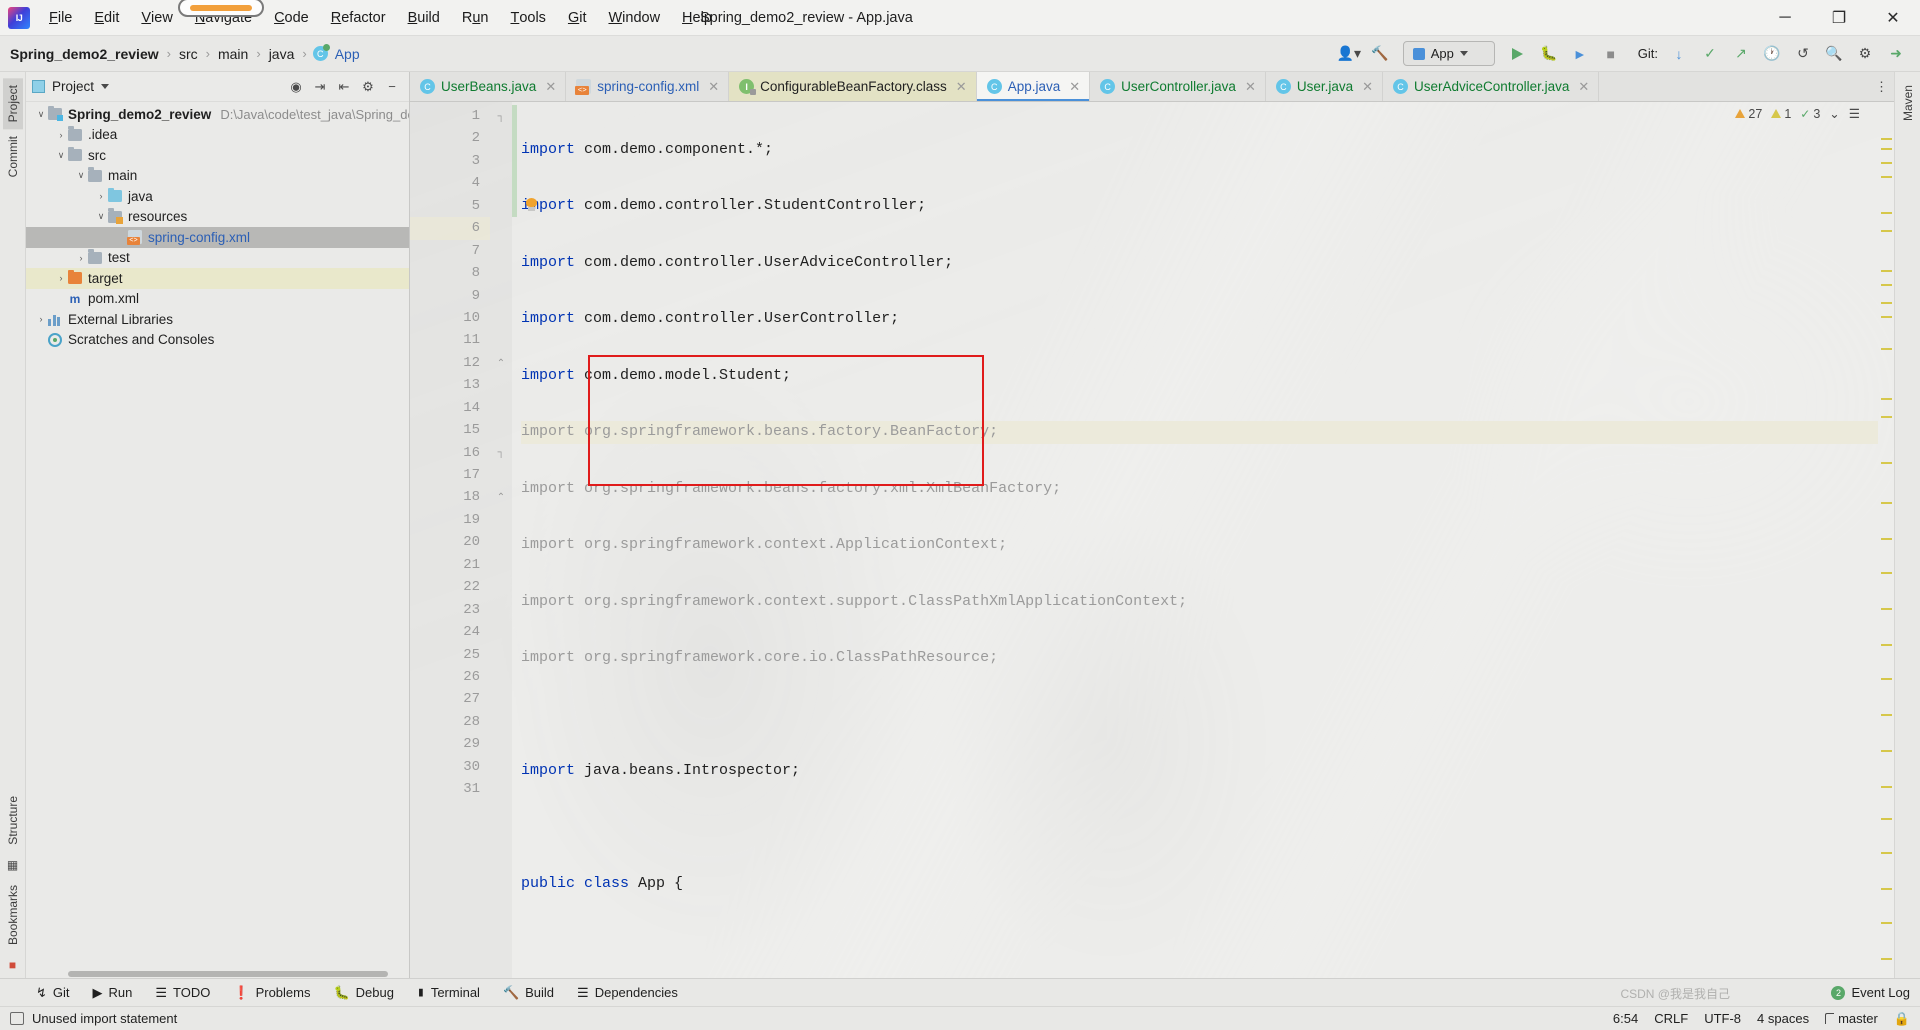 Image resolution: width=1920 pixels, height=1030 pixels. Describe the element at coordinates (113, 993) in the screenshot. I see `bottom-item-run: ▶ Run` at that location.